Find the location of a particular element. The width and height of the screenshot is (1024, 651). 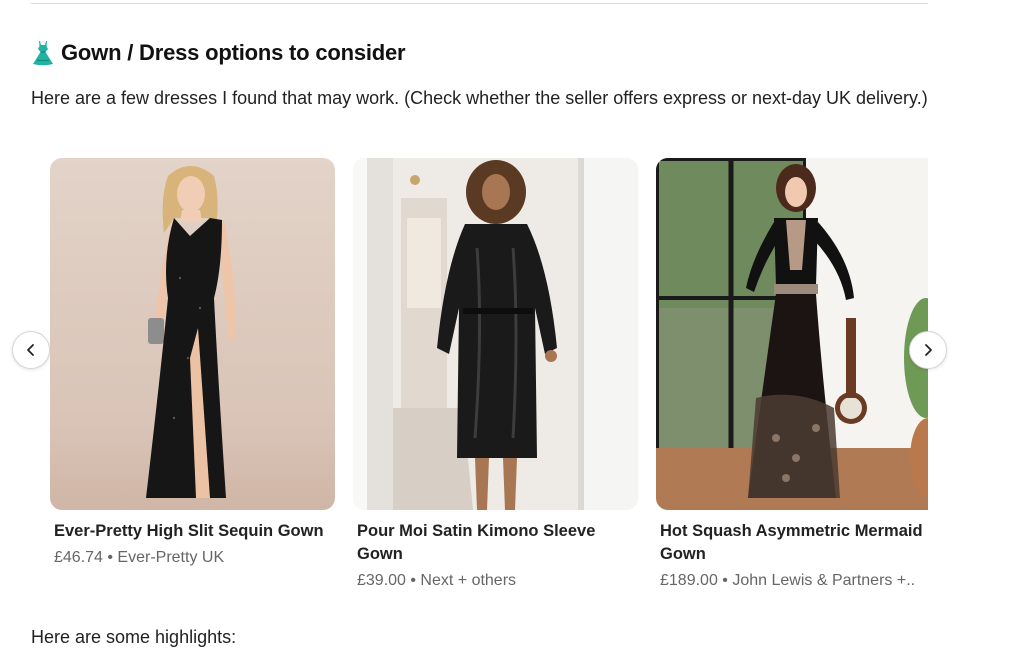

product-price-seller: £46.74 • Ever-Pretty UK is located at coordinates (139, 557).